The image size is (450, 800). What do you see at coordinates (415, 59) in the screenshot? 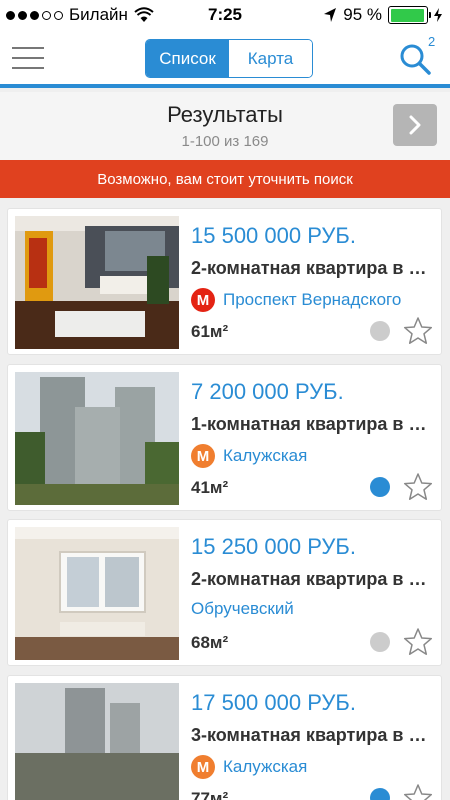
I see `search-icon` at bounding box center [415, 59].